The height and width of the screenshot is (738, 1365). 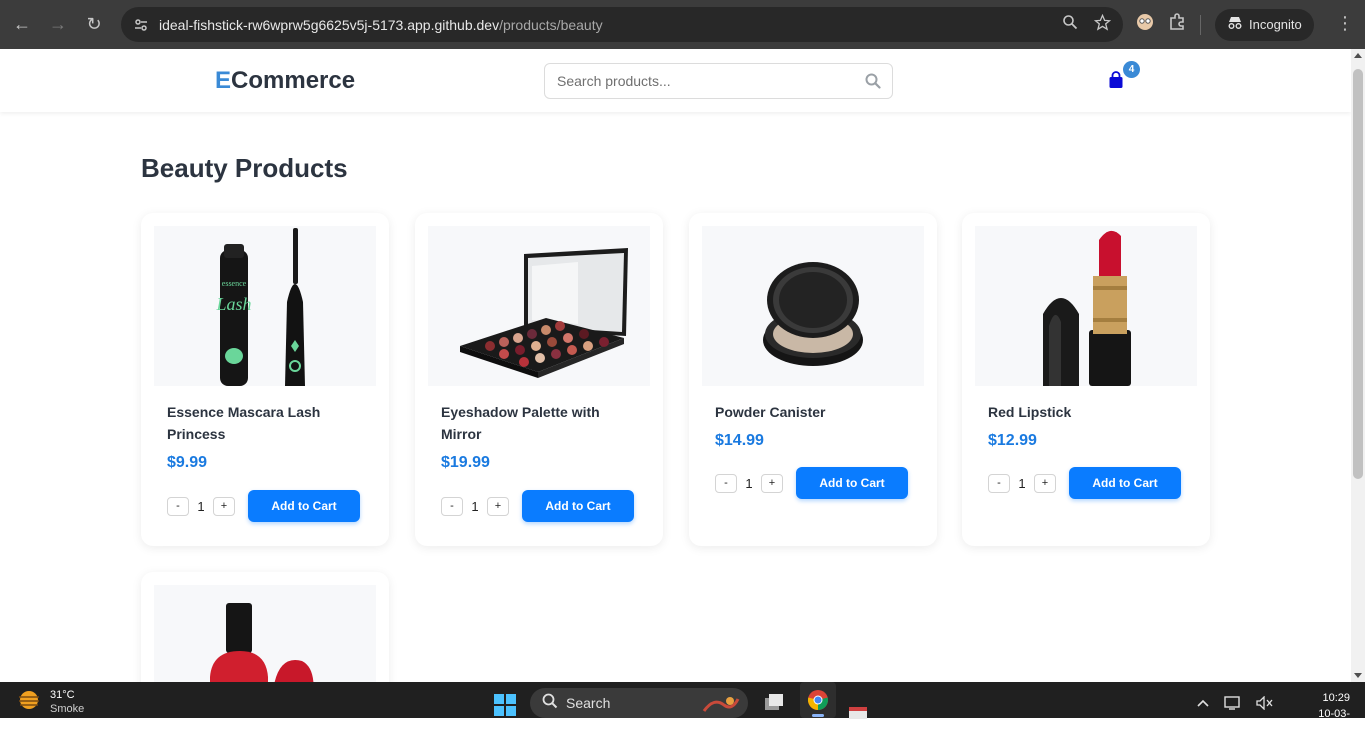 What do you see at coordinates (1116, 80) in the screenshot?
I see `shopping-bag-icon` at bounding box center [1116, 80].